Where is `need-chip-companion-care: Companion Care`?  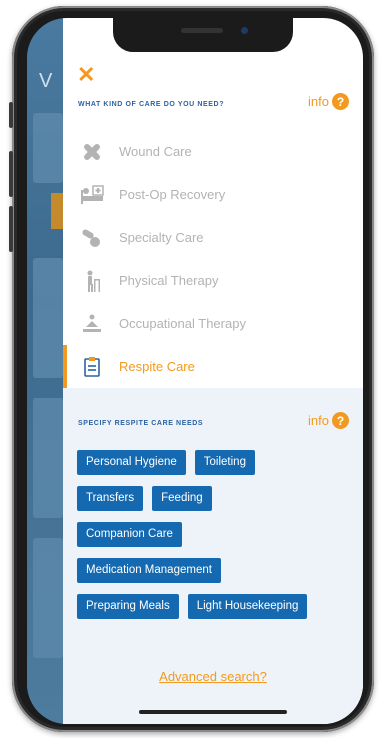
need-chip-companion-care: Companion Care is located at coordinates (129, 534).